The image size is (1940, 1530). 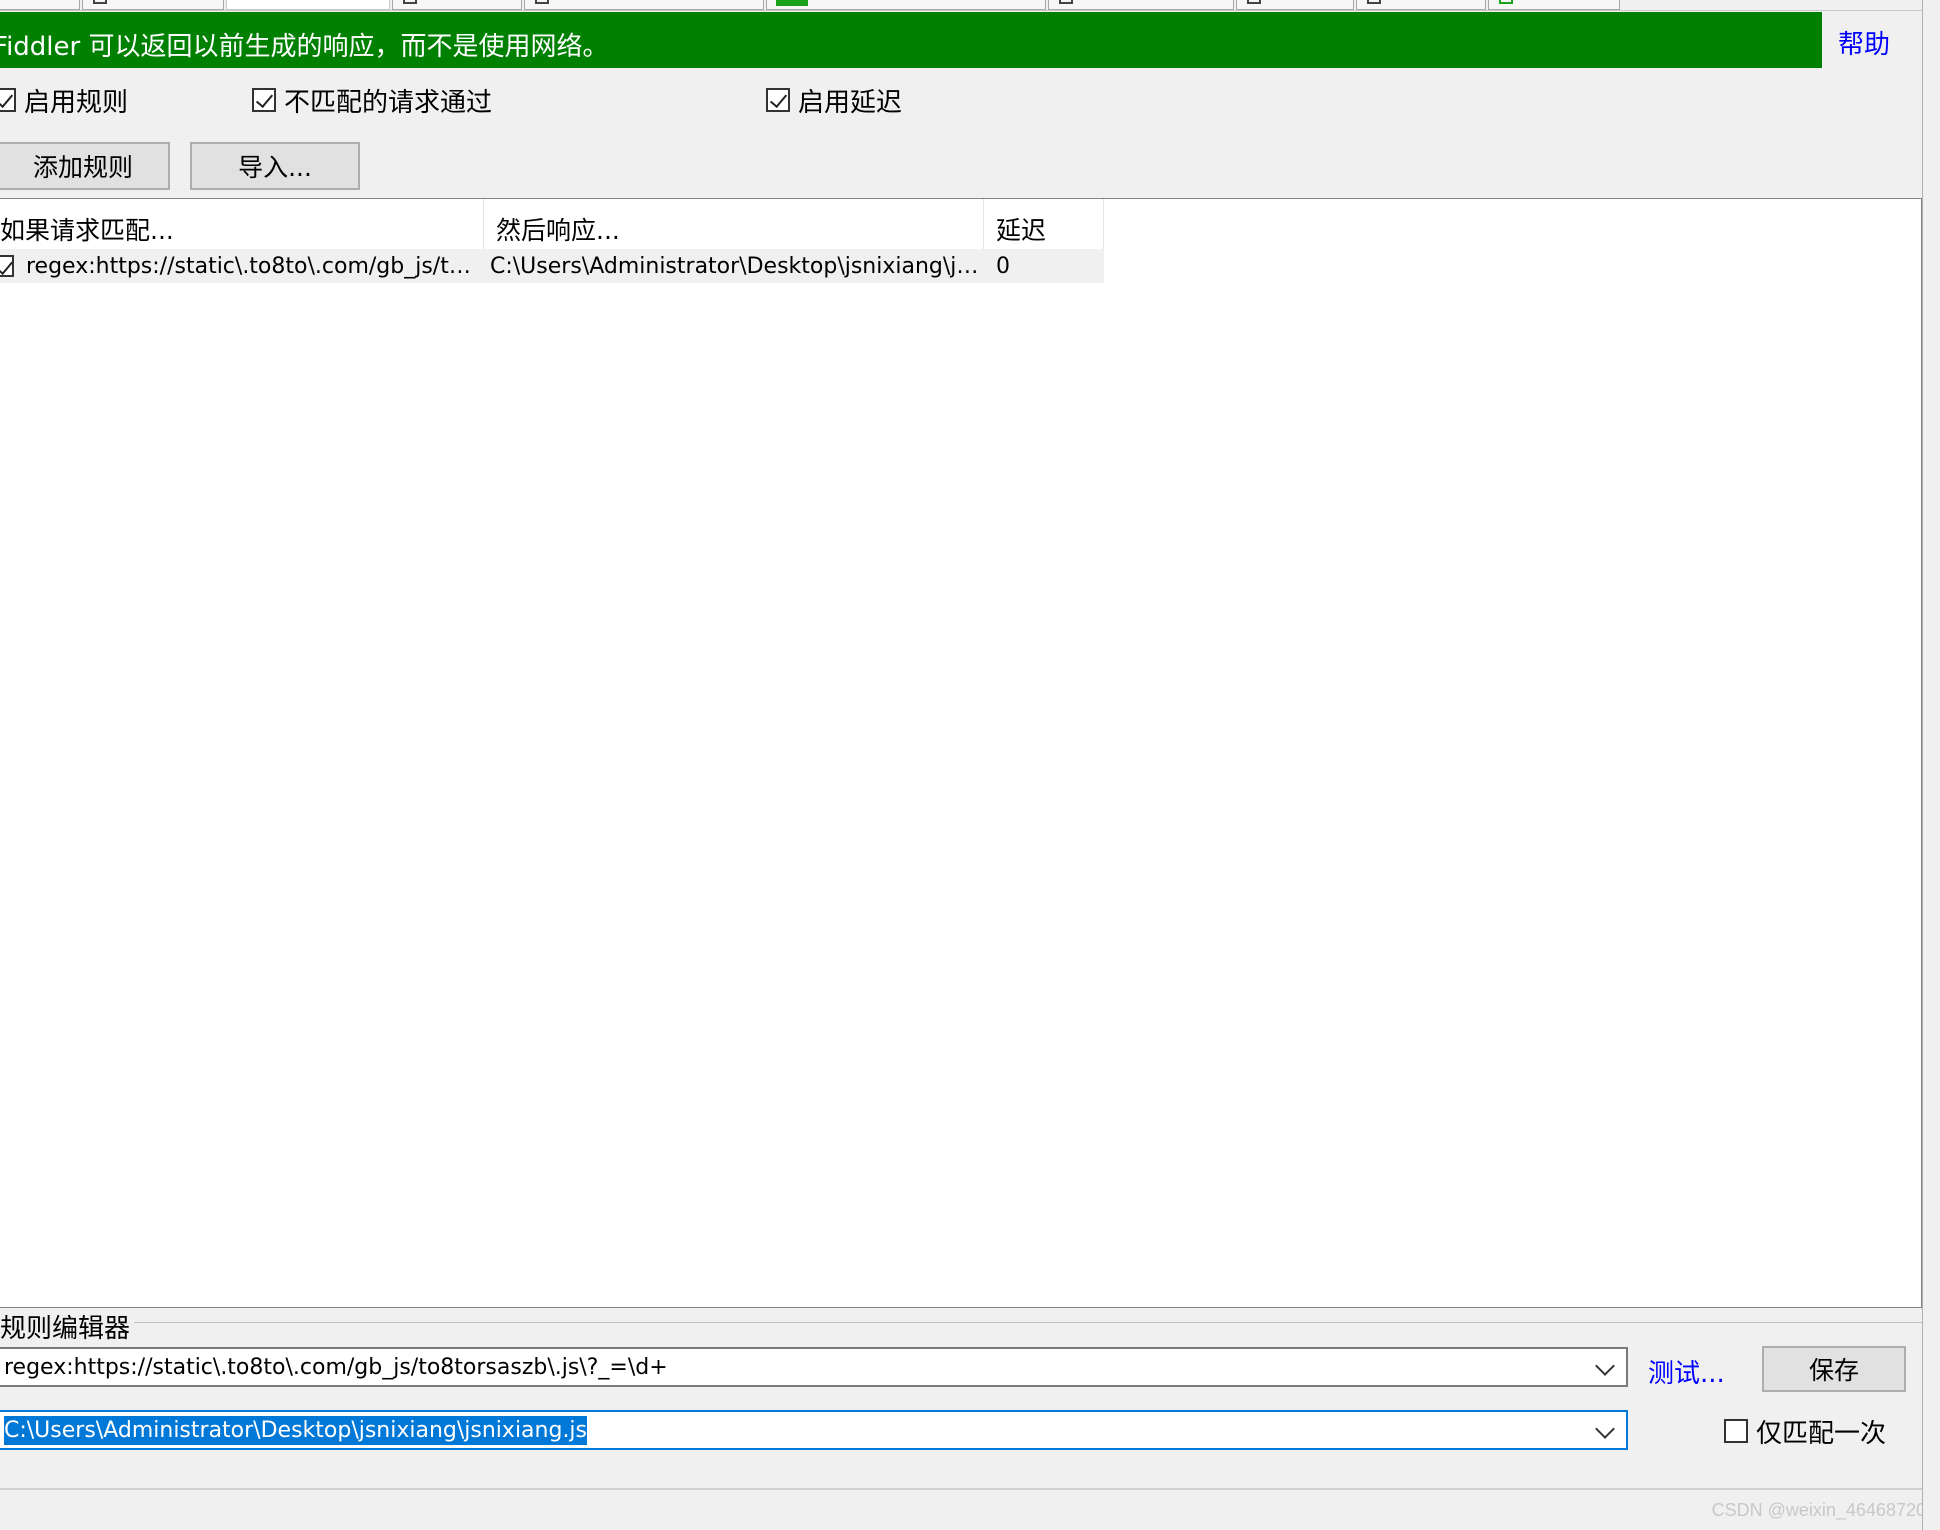 I want to click on tab-inspectors, so click(x=153, y=5).